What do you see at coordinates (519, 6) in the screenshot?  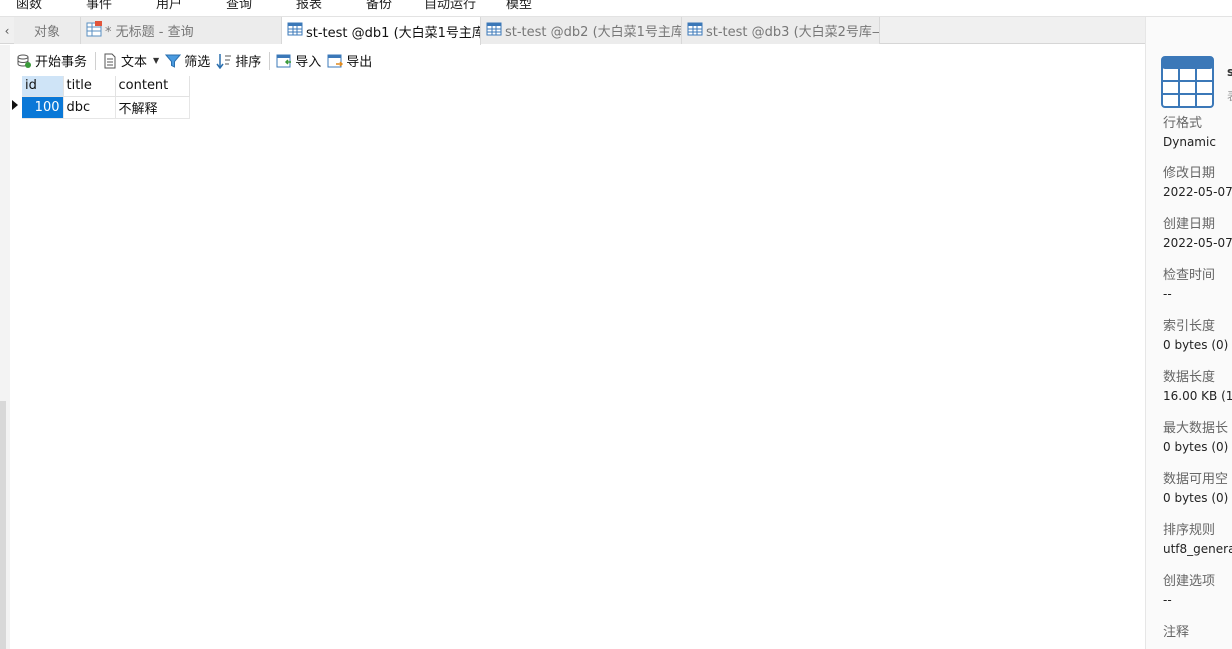 I see `menu-model: 模型` at bounding box center [519, 6].